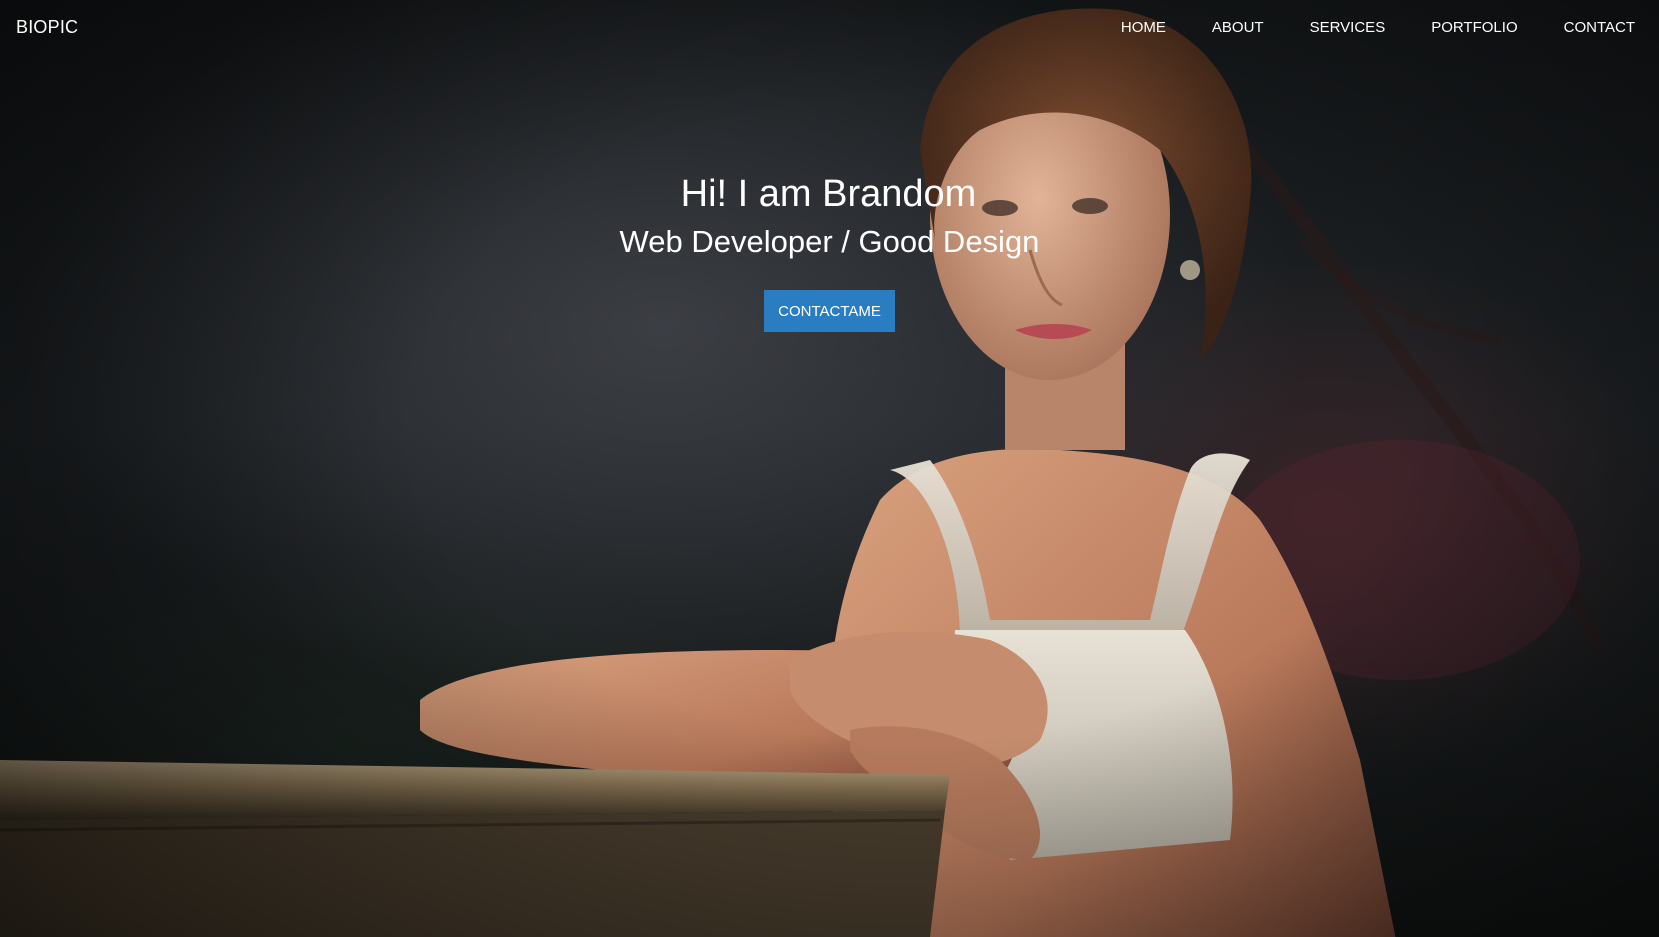 The image size is (1659, 937). I want to click on nav-link-services: SERVICES, so click(1348, 27).